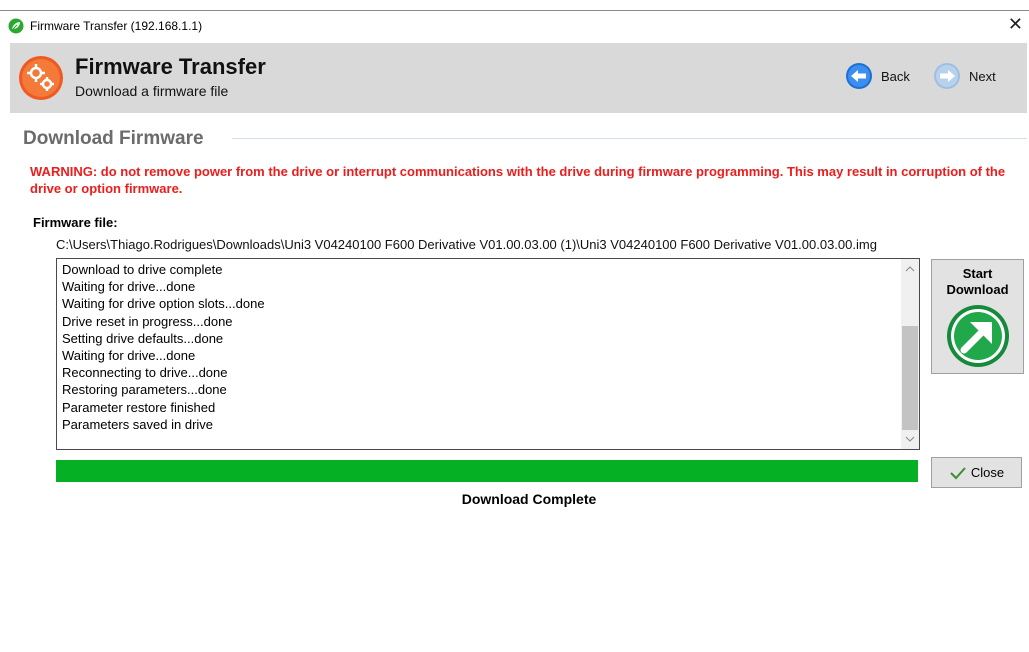 The image size is (1029, 652). I want to click on leaf-icon, so click(16, 26).